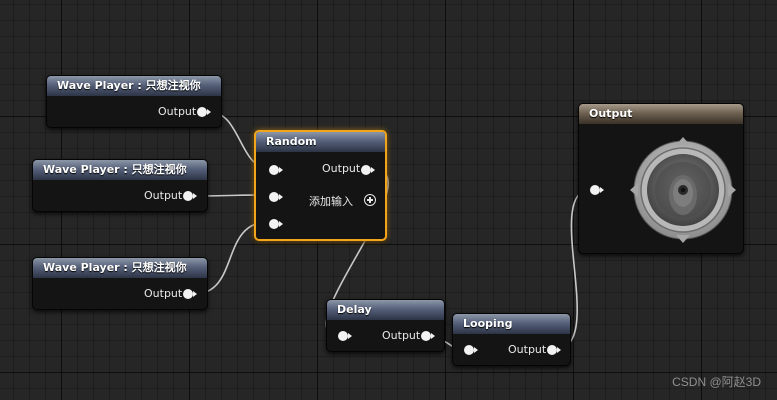 This screenshot has width=777, height=400. I want to click on looping-node: Looping Output, so click(511, 339).